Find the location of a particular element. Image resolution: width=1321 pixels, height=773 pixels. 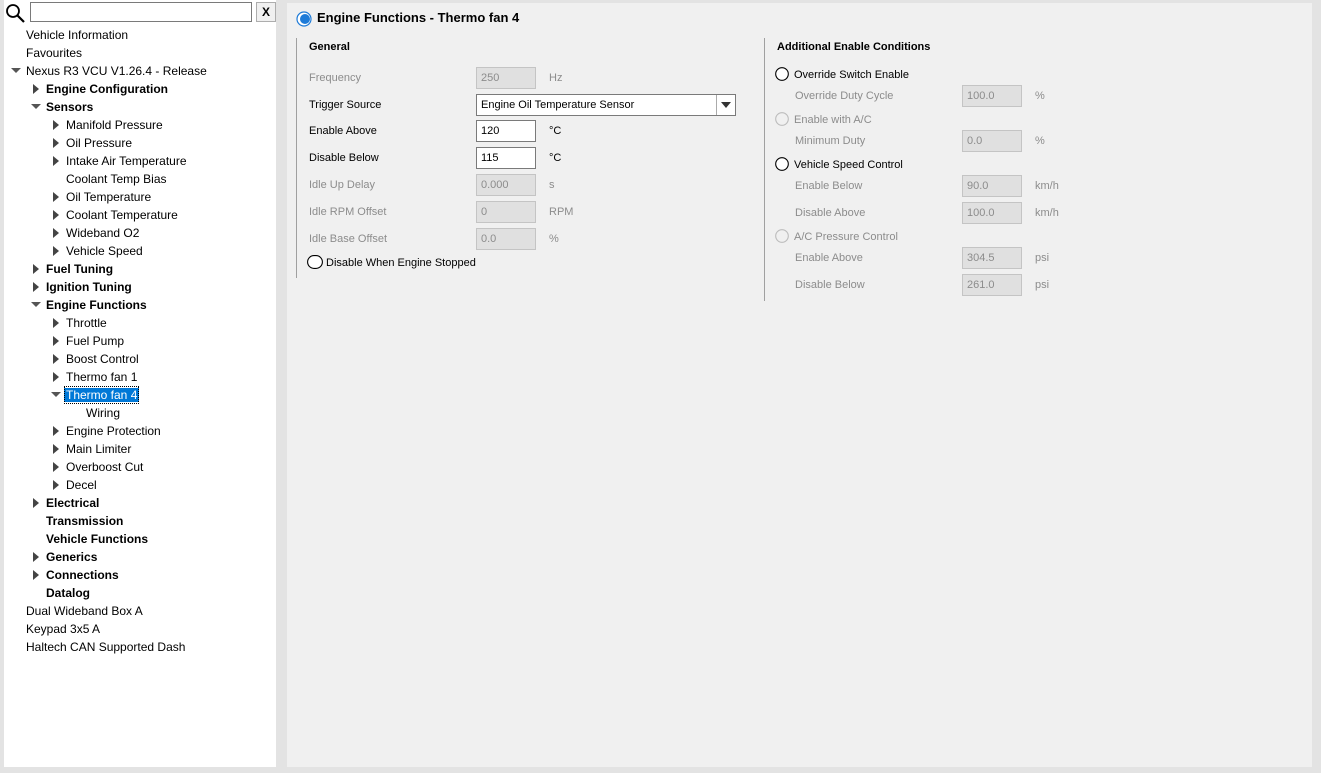

tree-item-favourites: Favourites is located at coordinates (54, 53).